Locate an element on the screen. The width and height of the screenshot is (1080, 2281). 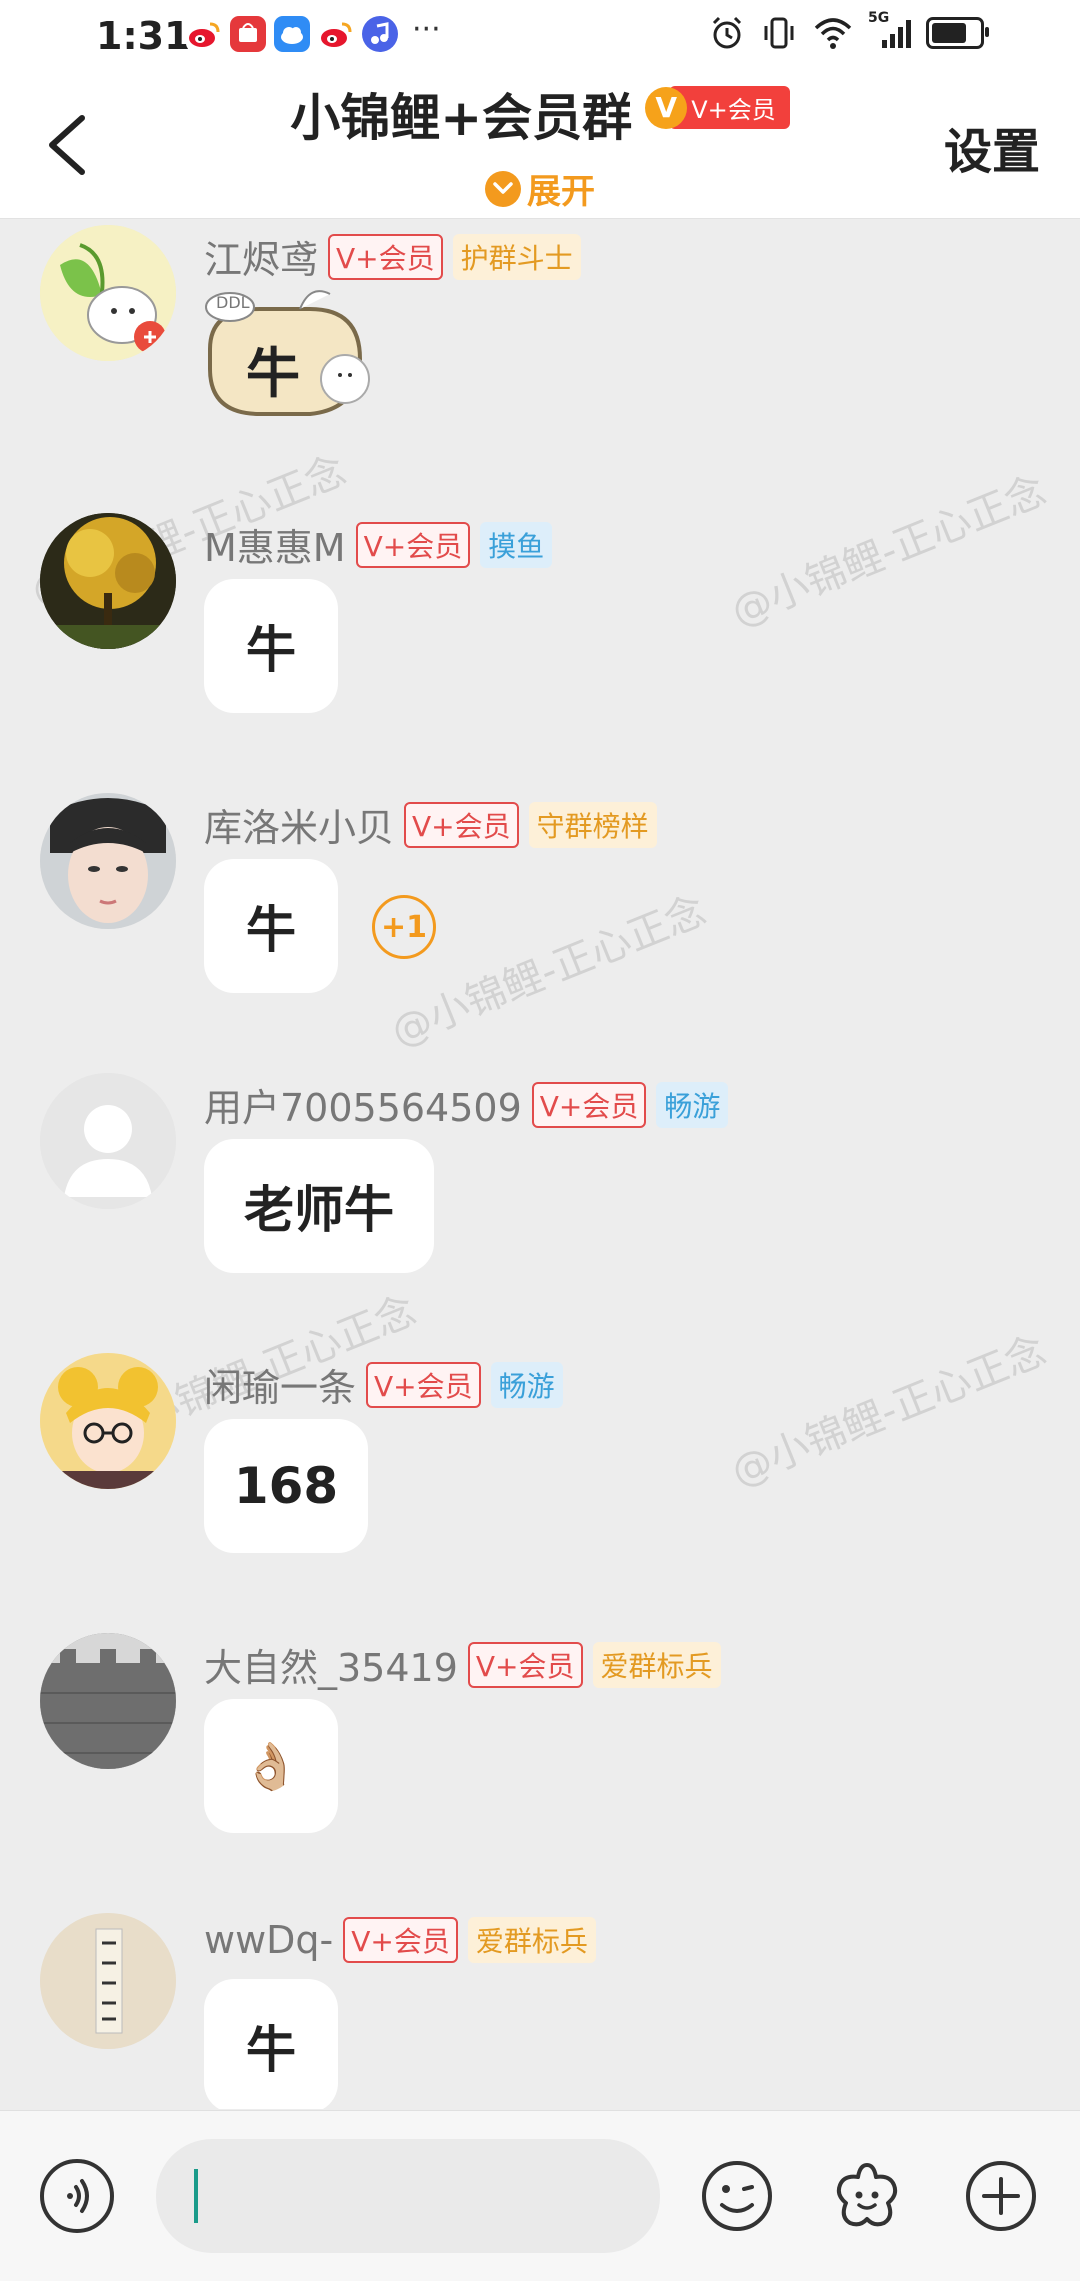
username: 江烬鸢 is located at coordinates (261, 256).